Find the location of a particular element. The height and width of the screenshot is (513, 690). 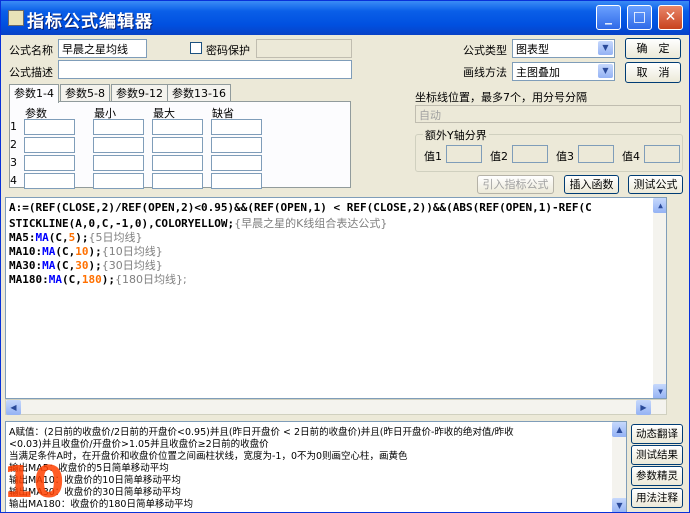

y-value-label: 值4 is located at coordinates (631, 156).